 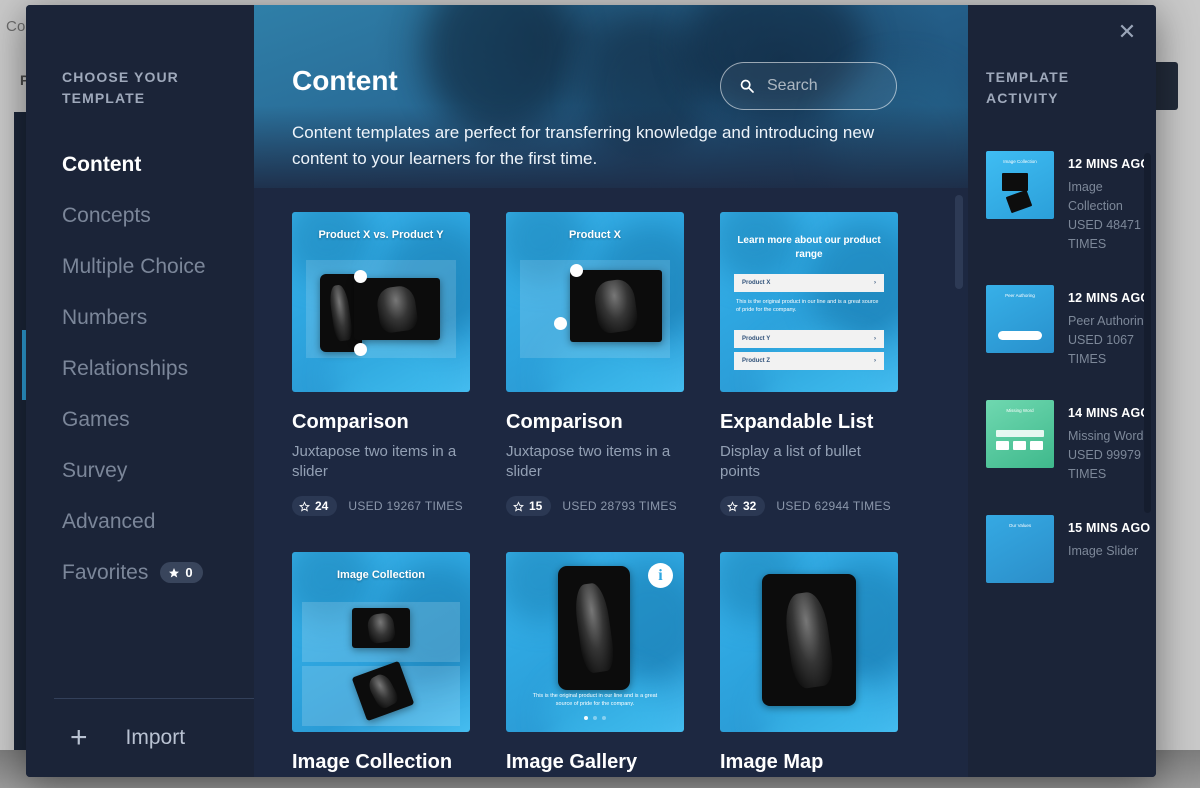 I want to click on activity-thumbnail: Missing Word, so click(x=1020, y=434).